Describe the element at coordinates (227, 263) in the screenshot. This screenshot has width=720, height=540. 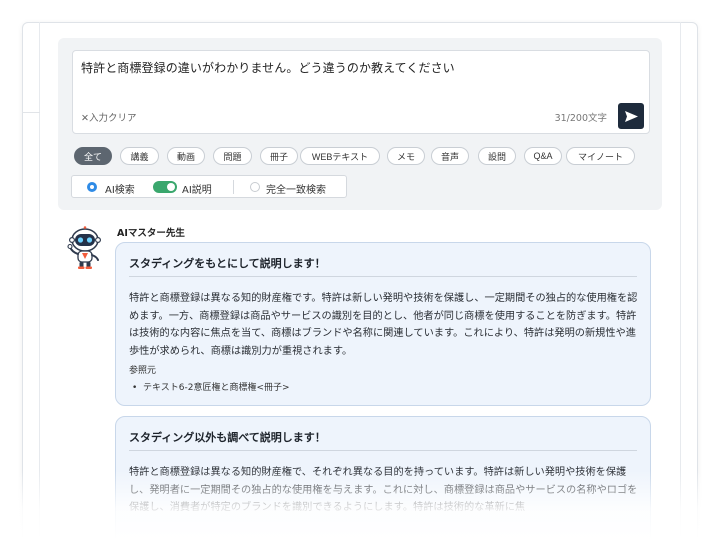
I see `answer-heading: スタディングをもとにして説明します！` at that location.